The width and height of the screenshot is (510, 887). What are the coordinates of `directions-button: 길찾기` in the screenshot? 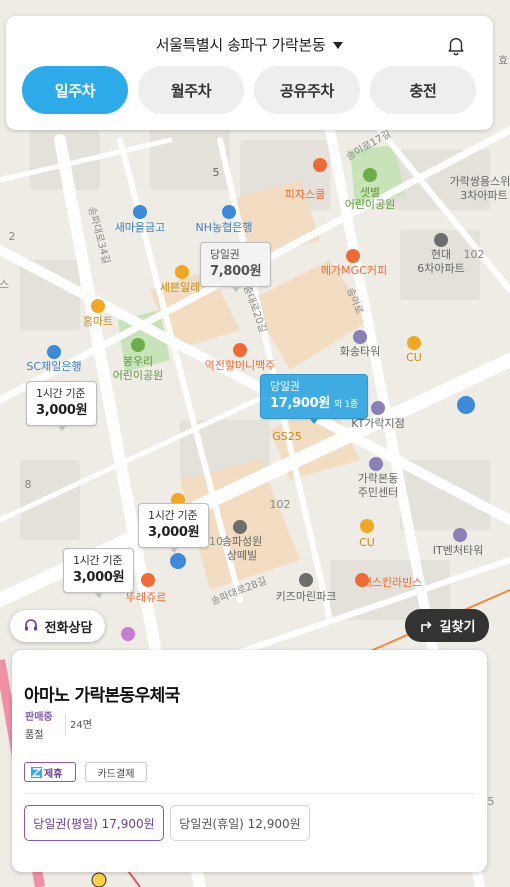 It's located at (447, 625).